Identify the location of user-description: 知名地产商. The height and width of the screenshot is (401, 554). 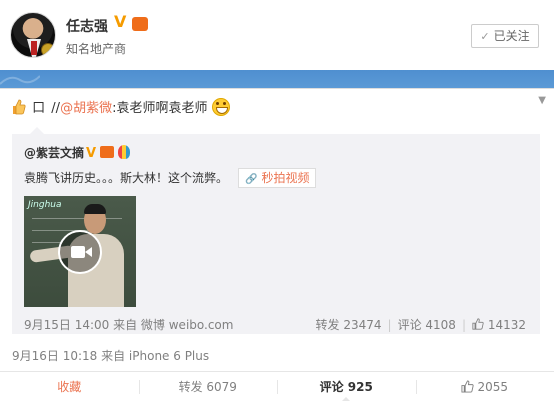
(96, 49).